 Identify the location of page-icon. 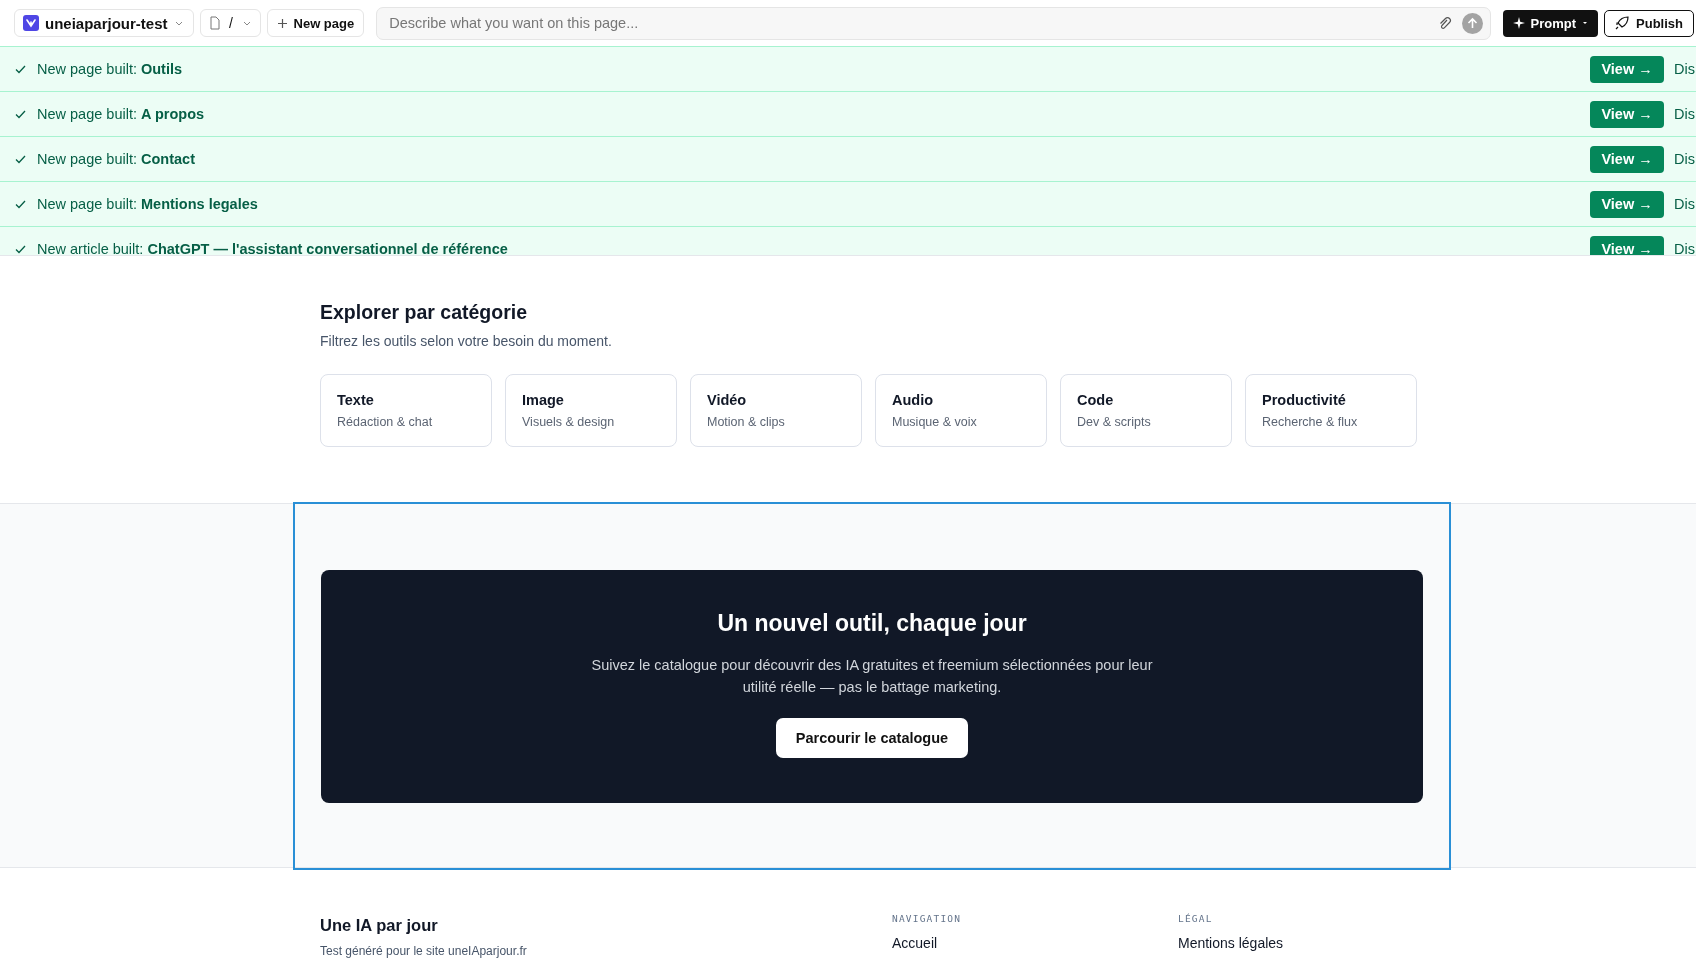
(214, 23).